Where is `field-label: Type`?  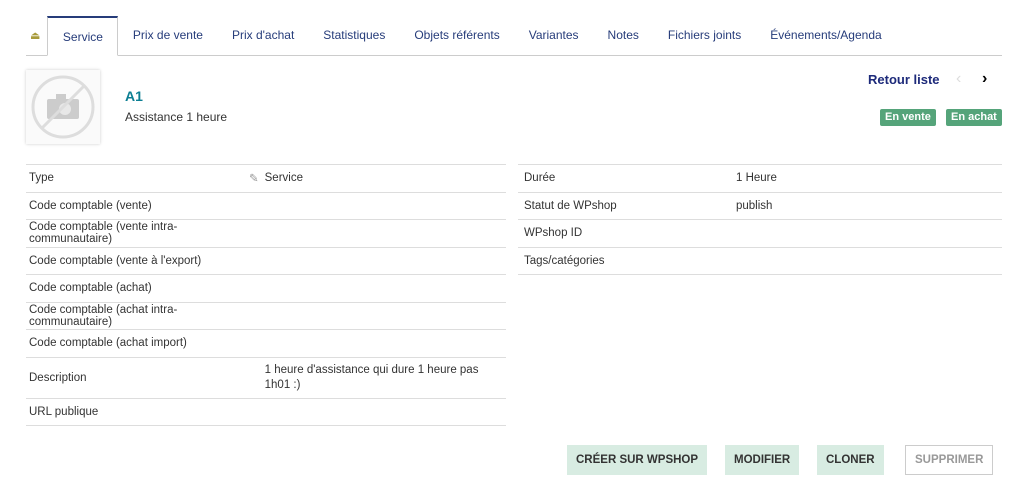
field-label: Type is located at coordinates (136, 178).